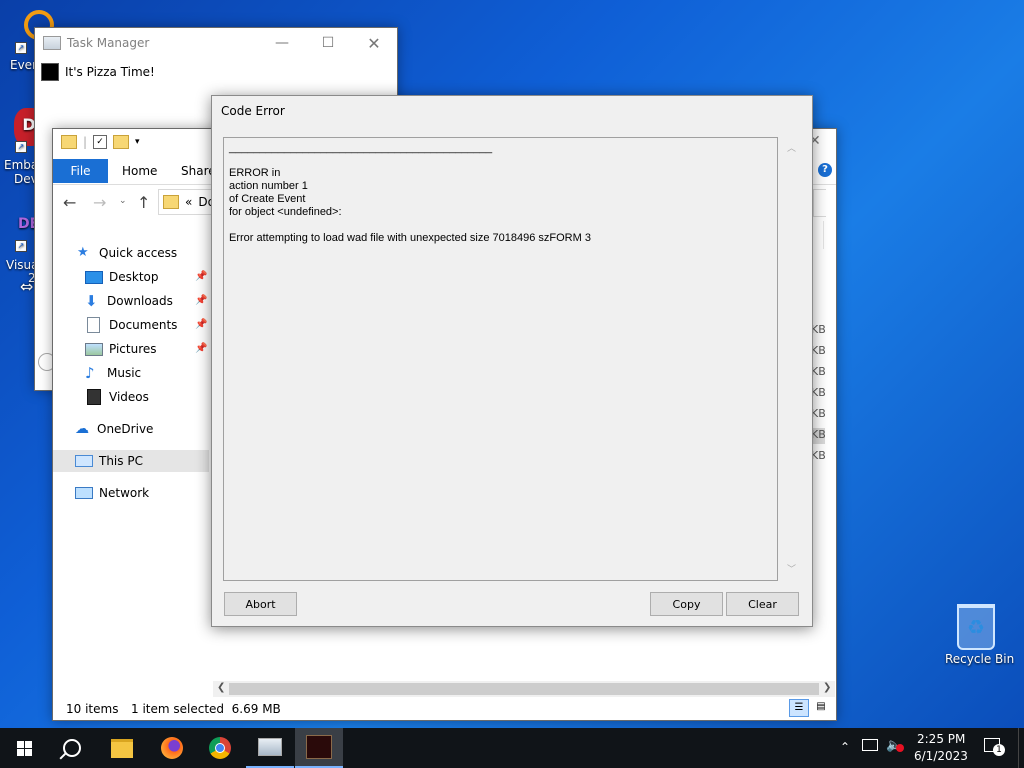 This screenshot has width=1024, height=768. What do you see at coordinates (121, 461) in the screenshot?
I see `nav-label: This PC` at bounding box center [121, 461].